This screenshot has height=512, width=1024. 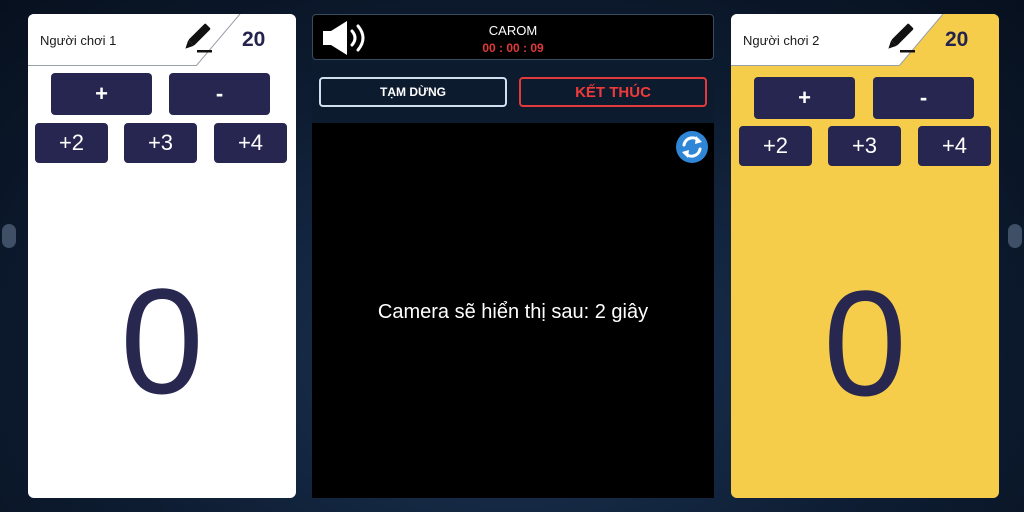 What do you see at coordinates (250, 143) in the screenshot?
I see `player1-plus4-button: +4` at bounding box center [250, 143].